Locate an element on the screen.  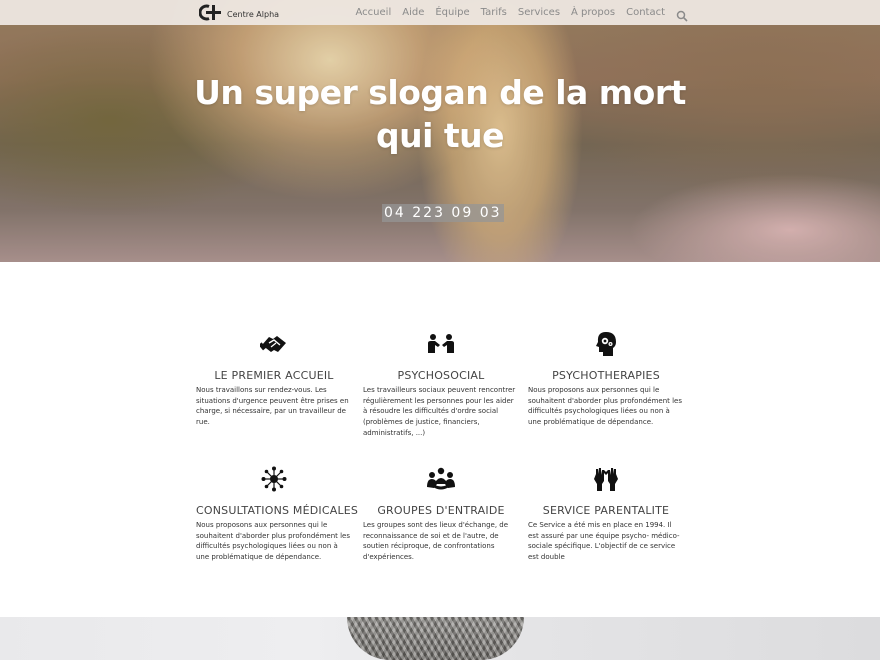
hero-phone-number: 04 223 09 03 is located at coordinates (443, 213).